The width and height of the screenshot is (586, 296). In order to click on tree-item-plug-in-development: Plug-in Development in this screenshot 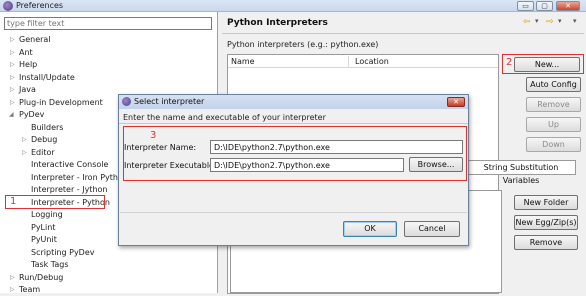, I will do `click(61, 103)`.